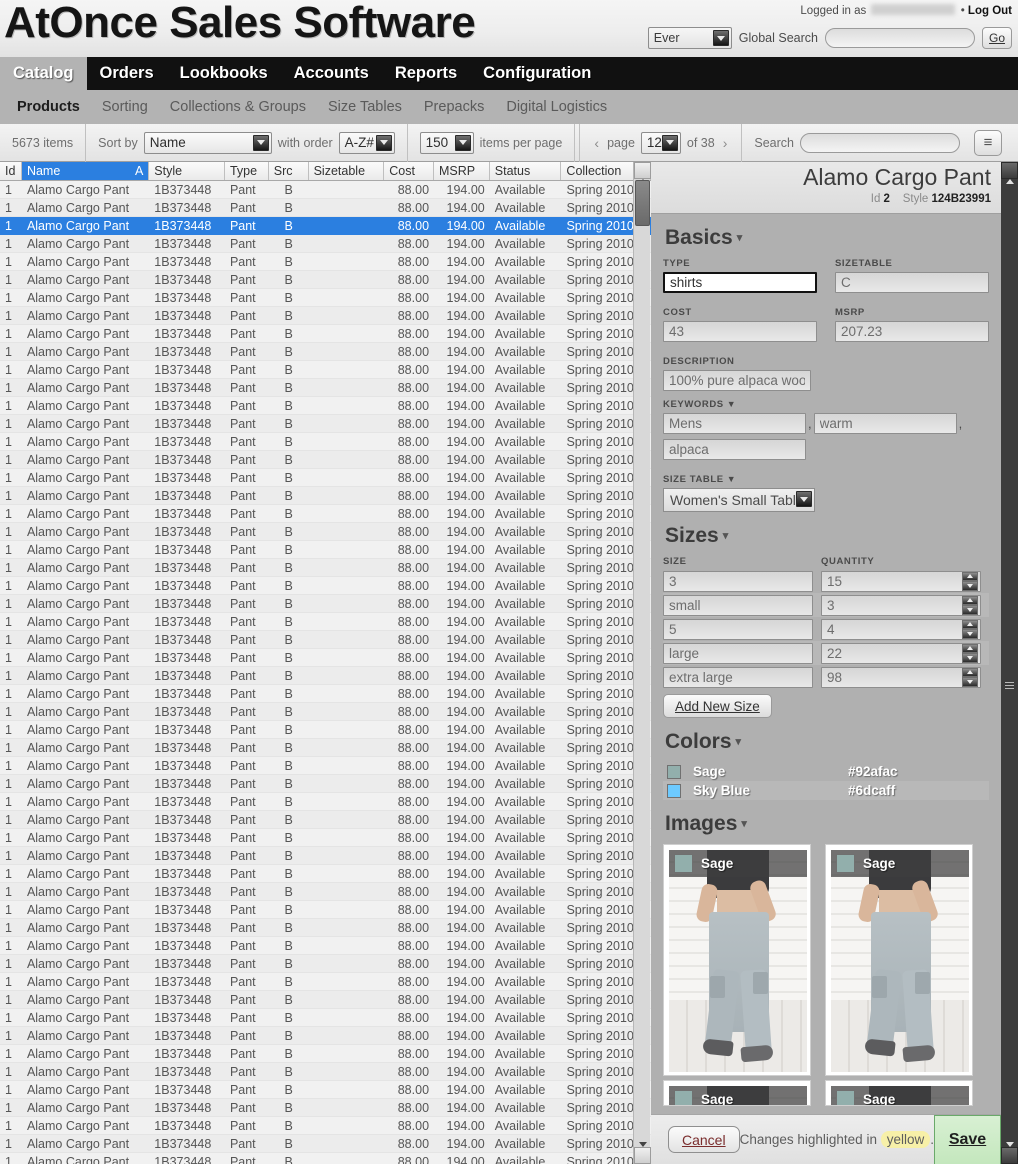 This screenshot has height=1164, width=1018. I want to click on section-header-colors: Colors ▾, so click(827, 742).